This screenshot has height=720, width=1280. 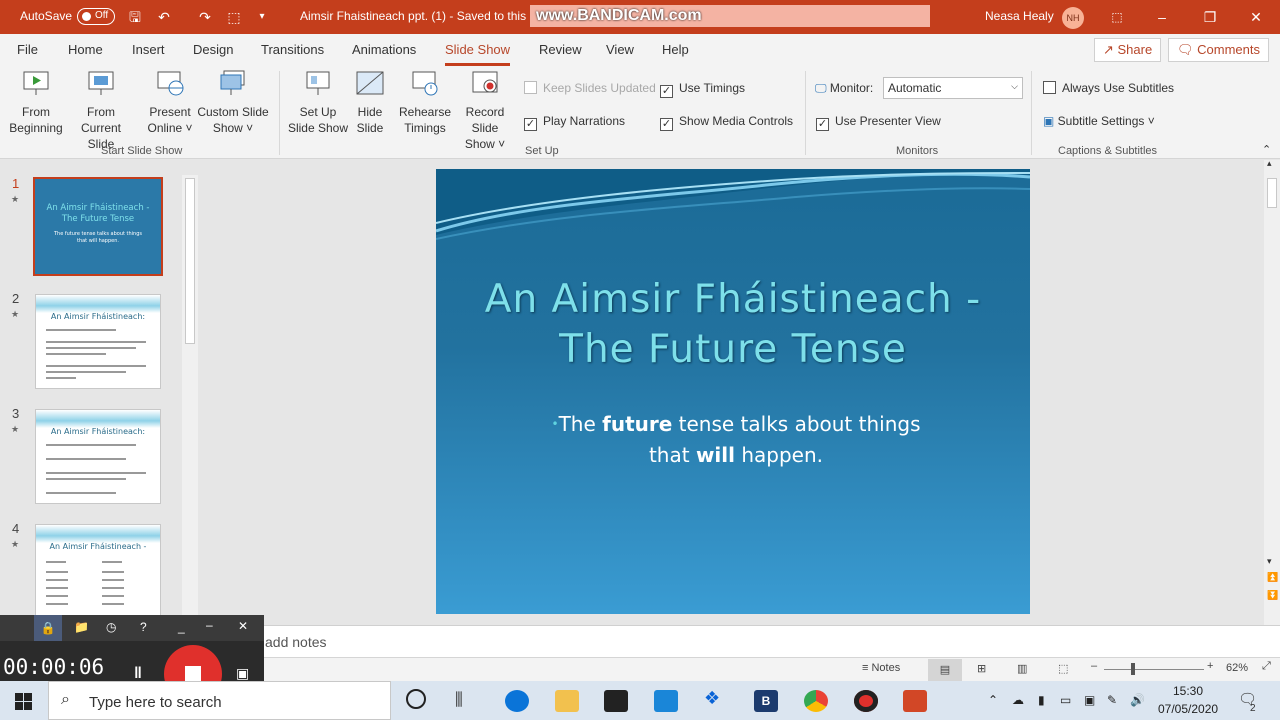 What do you see at coordinates (485, 110) in the screenshot?
I see `record-slide-show-button: Record Slide Show ˅` at bounding box center [485, 110].